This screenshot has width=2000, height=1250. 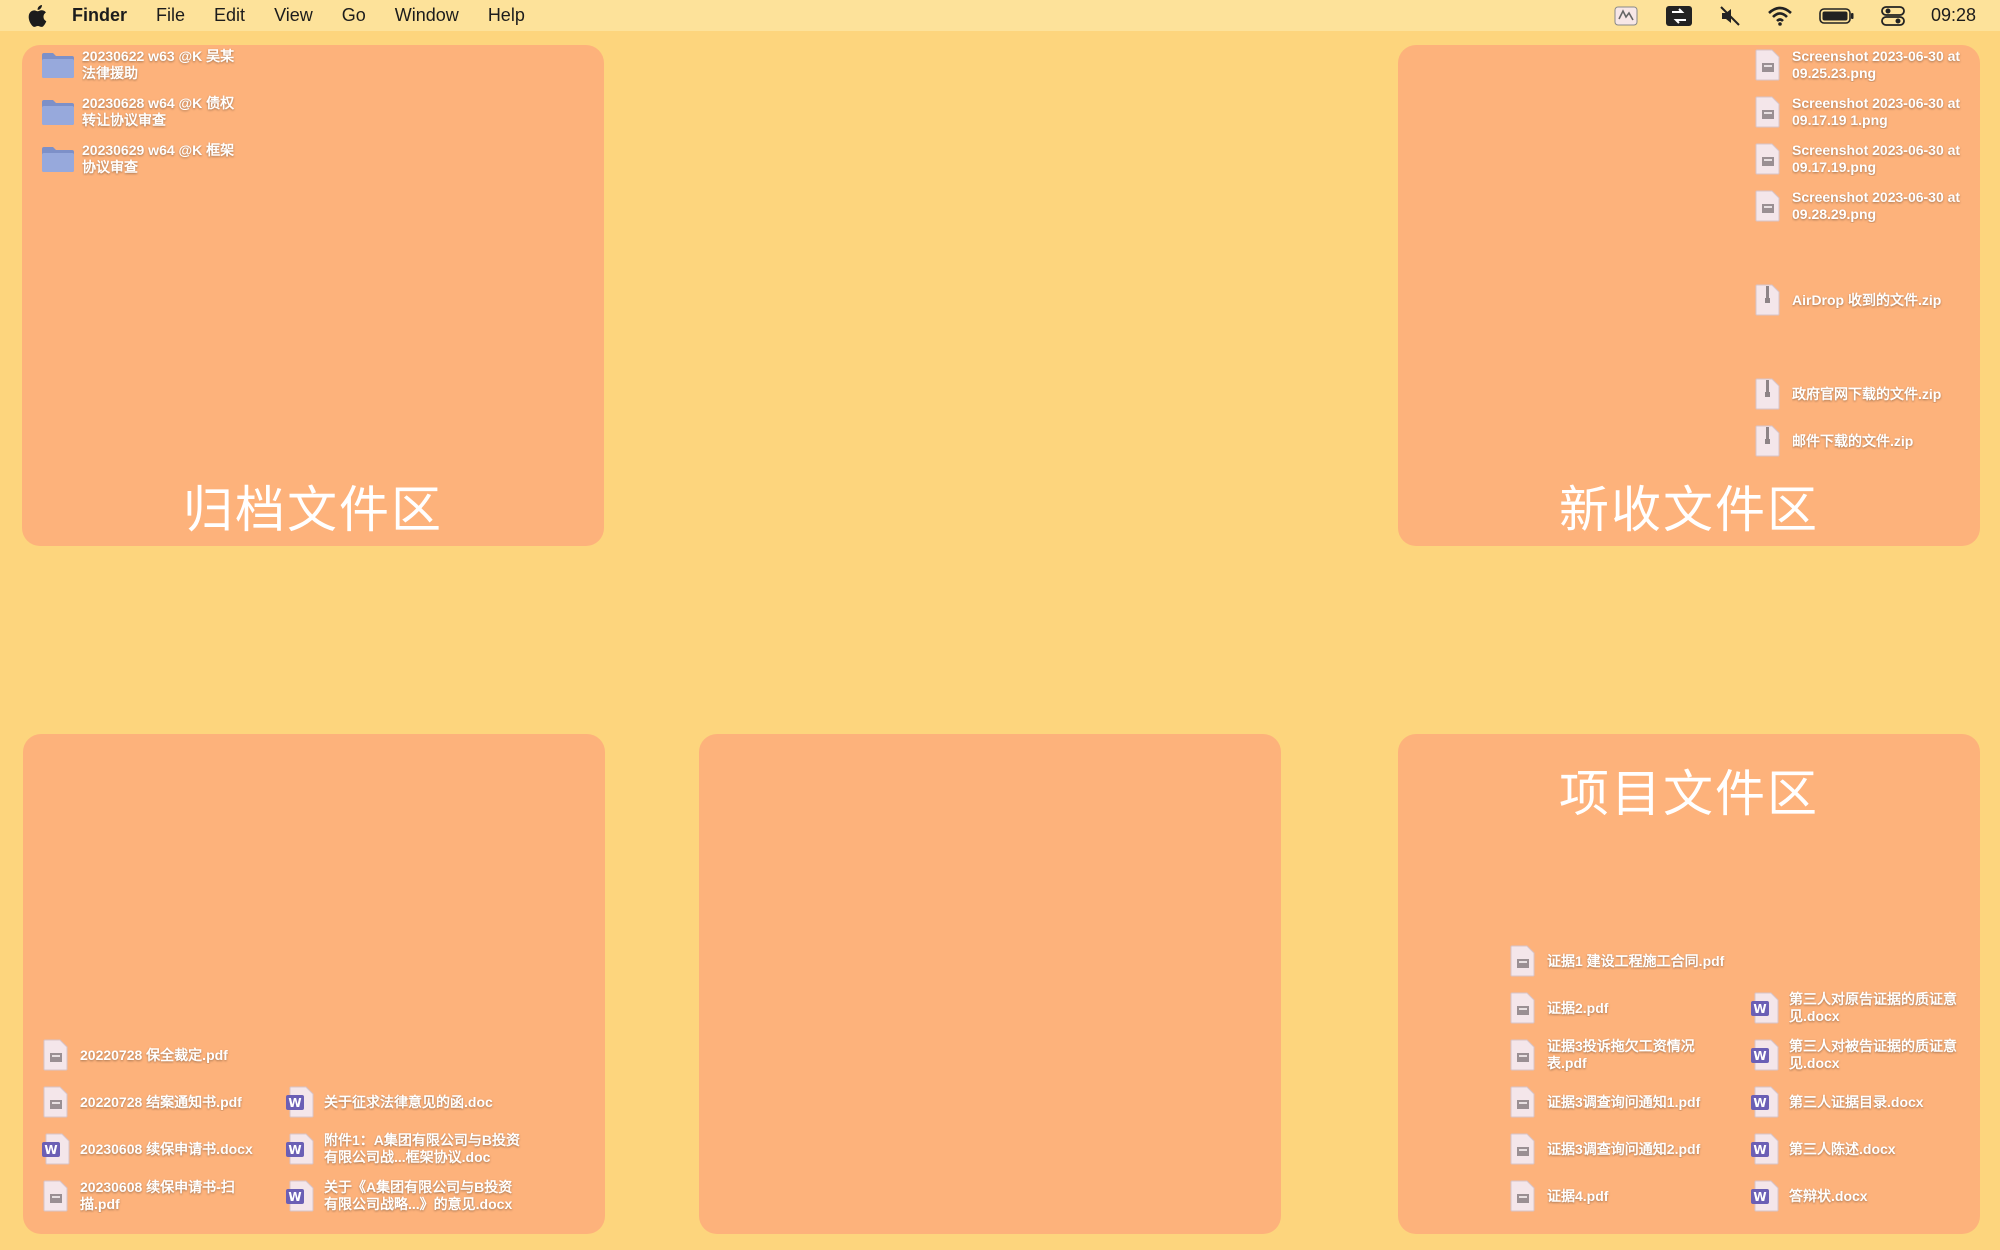 I want to click on desktop-file: AirDrop 收到的文件.zip, so click(x=1874, y=300).